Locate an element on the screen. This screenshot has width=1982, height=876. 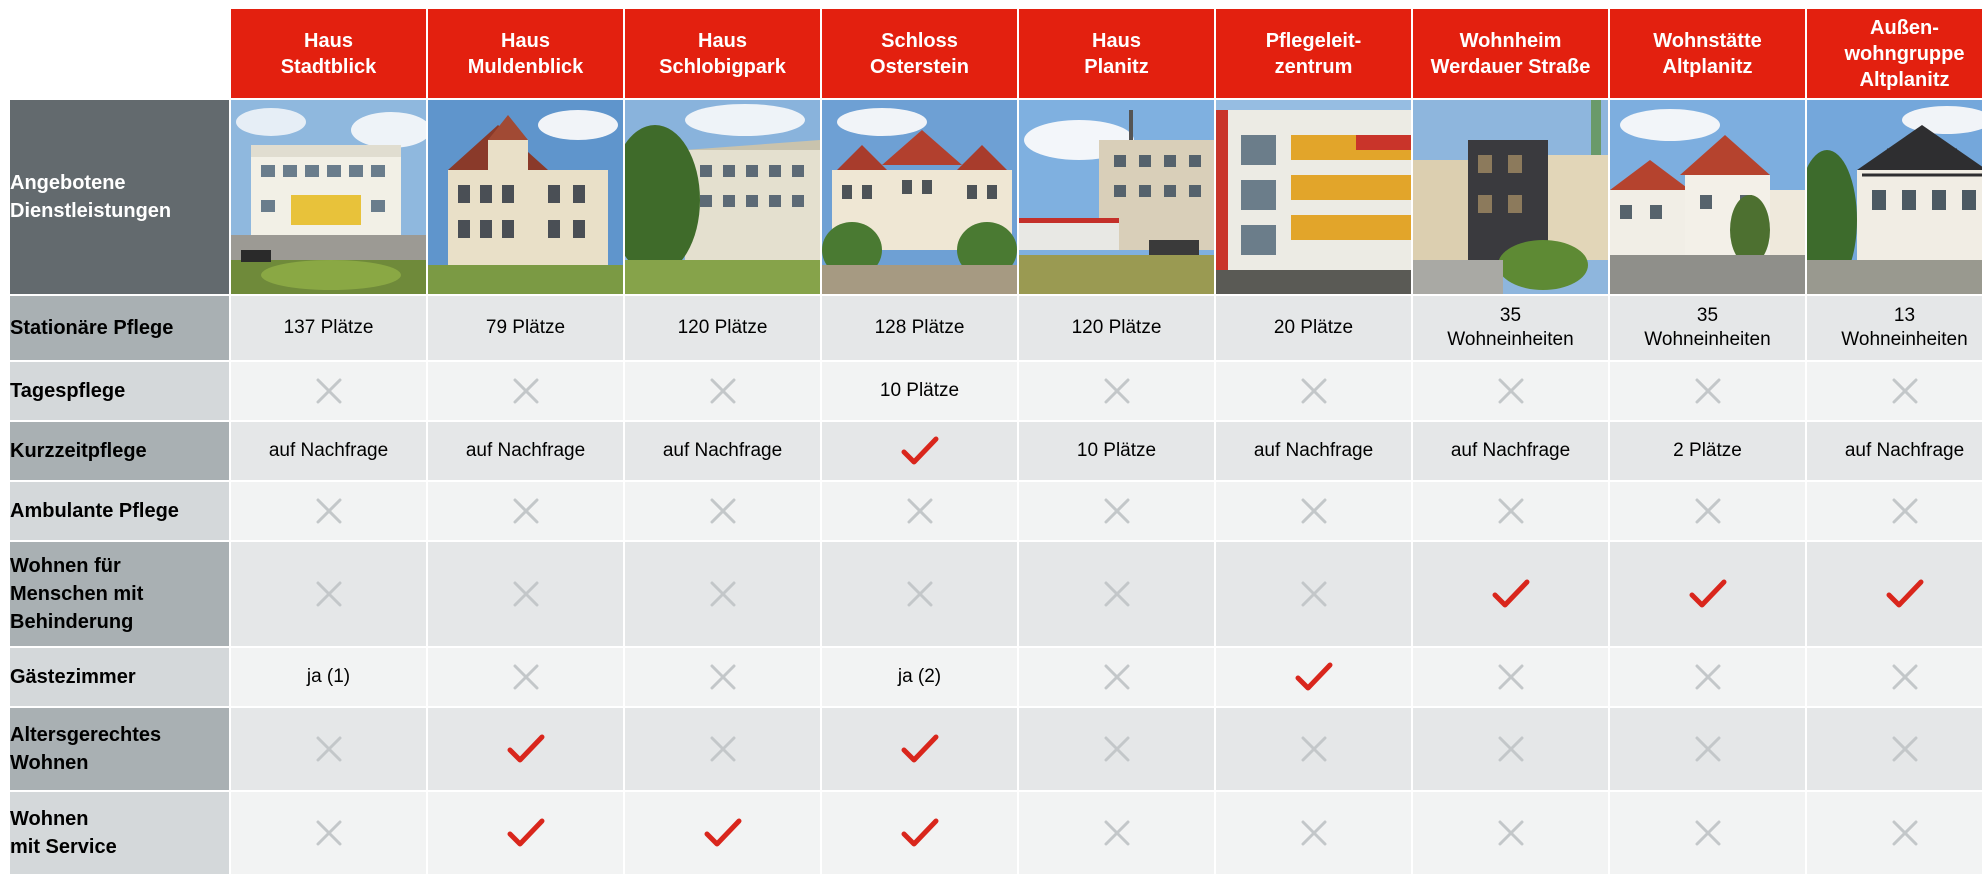
cell-aussenwohngruppe-altplanitz is located at coordinates (1894, 677).